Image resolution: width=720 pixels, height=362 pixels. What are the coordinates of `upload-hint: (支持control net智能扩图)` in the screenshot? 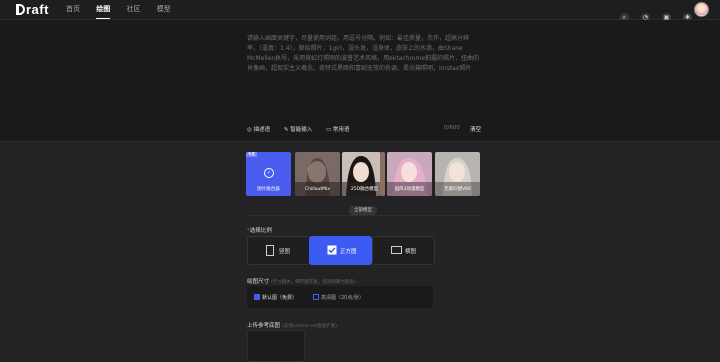 It's located at (309, 326).